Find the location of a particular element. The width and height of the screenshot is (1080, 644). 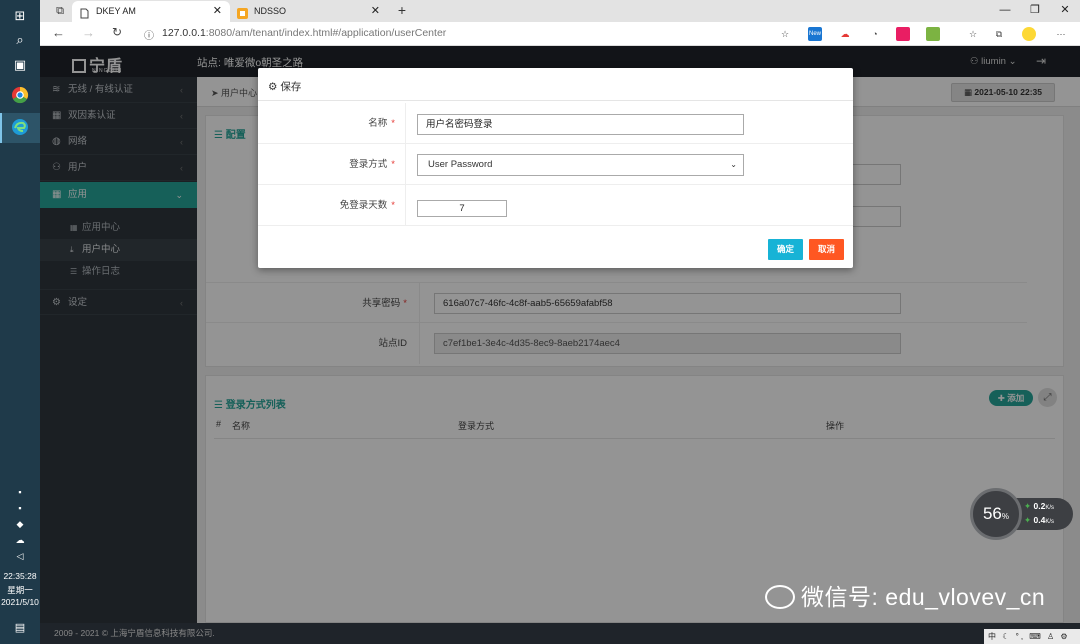

extension-pink-icon is located at coordinates (903, 34).